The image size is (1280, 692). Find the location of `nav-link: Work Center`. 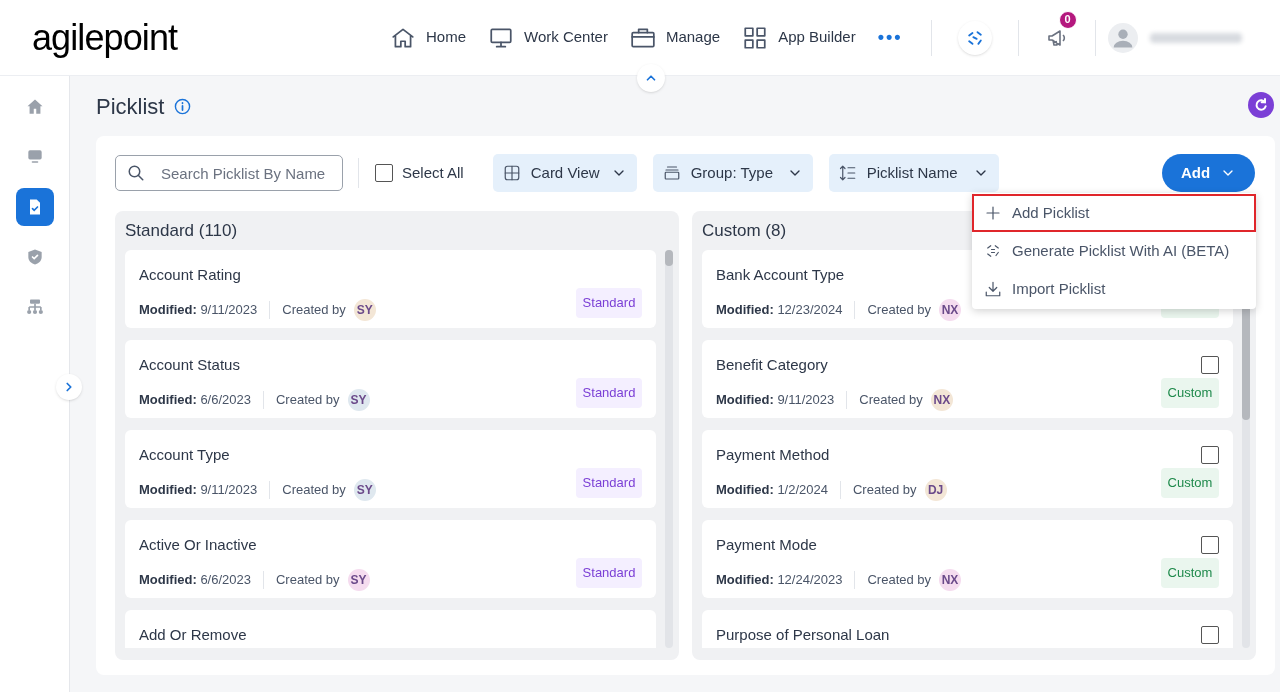

nav-link: Work Center is located at coordinates (548, 37).